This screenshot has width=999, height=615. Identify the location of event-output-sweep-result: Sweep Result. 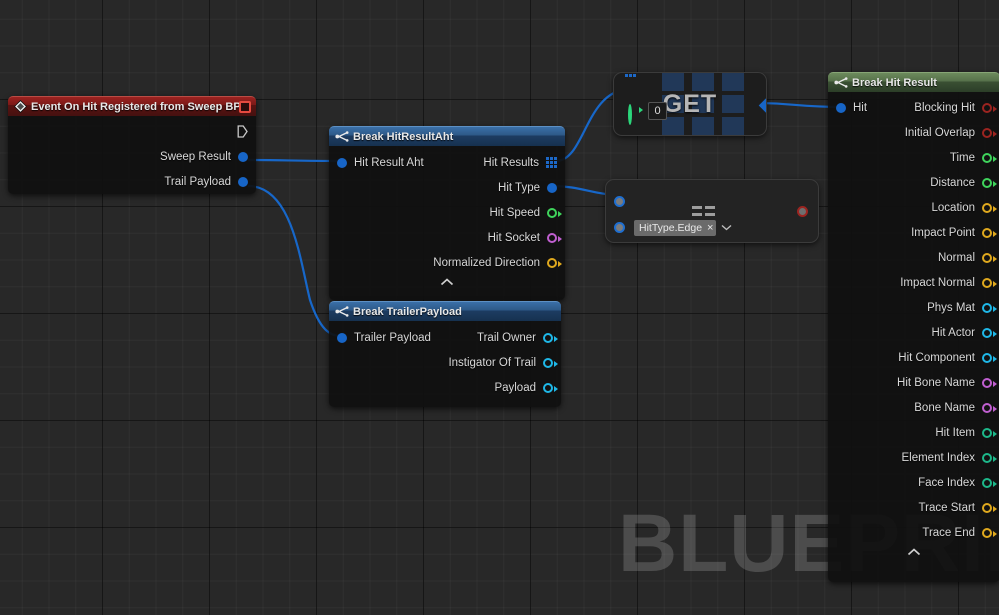
(132, 156).